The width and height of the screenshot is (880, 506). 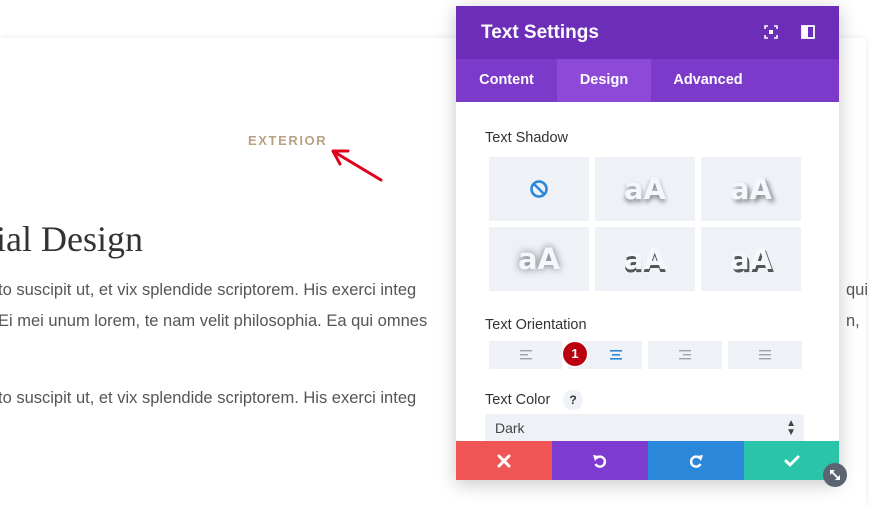 What do you see at coordinates (575, 354) in the screenshot?
I see `step-number-badge: 1` at bounding box center [575, 354].